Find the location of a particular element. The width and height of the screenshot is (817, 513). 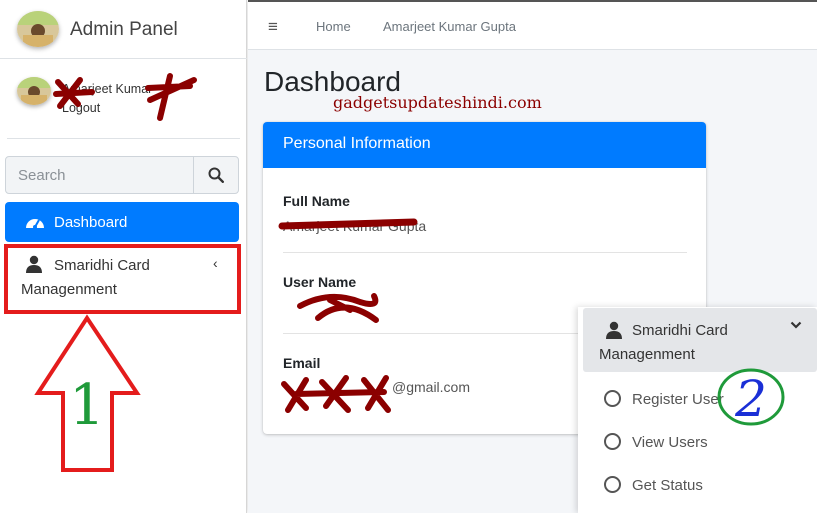

logout-link: Logout is located at coordinates (81, 108).